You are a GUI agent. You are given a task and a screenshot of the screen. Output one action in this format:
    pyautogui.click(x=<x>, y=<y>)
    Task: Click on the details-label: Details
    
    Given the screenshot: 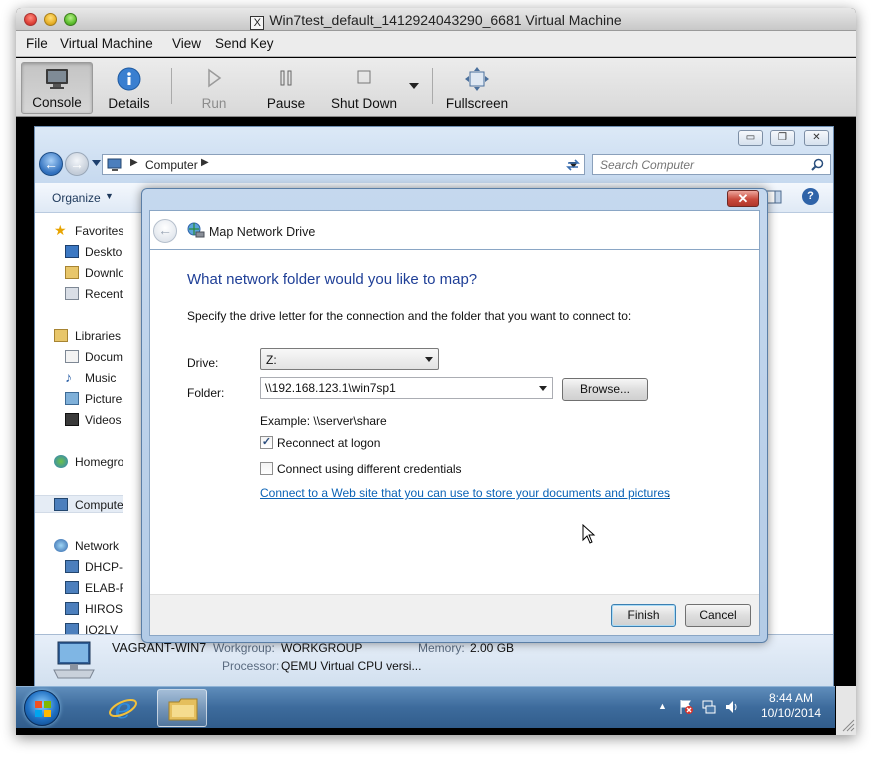 What is the action you would take?
    pyautogui.click(x=129, y=103)
    